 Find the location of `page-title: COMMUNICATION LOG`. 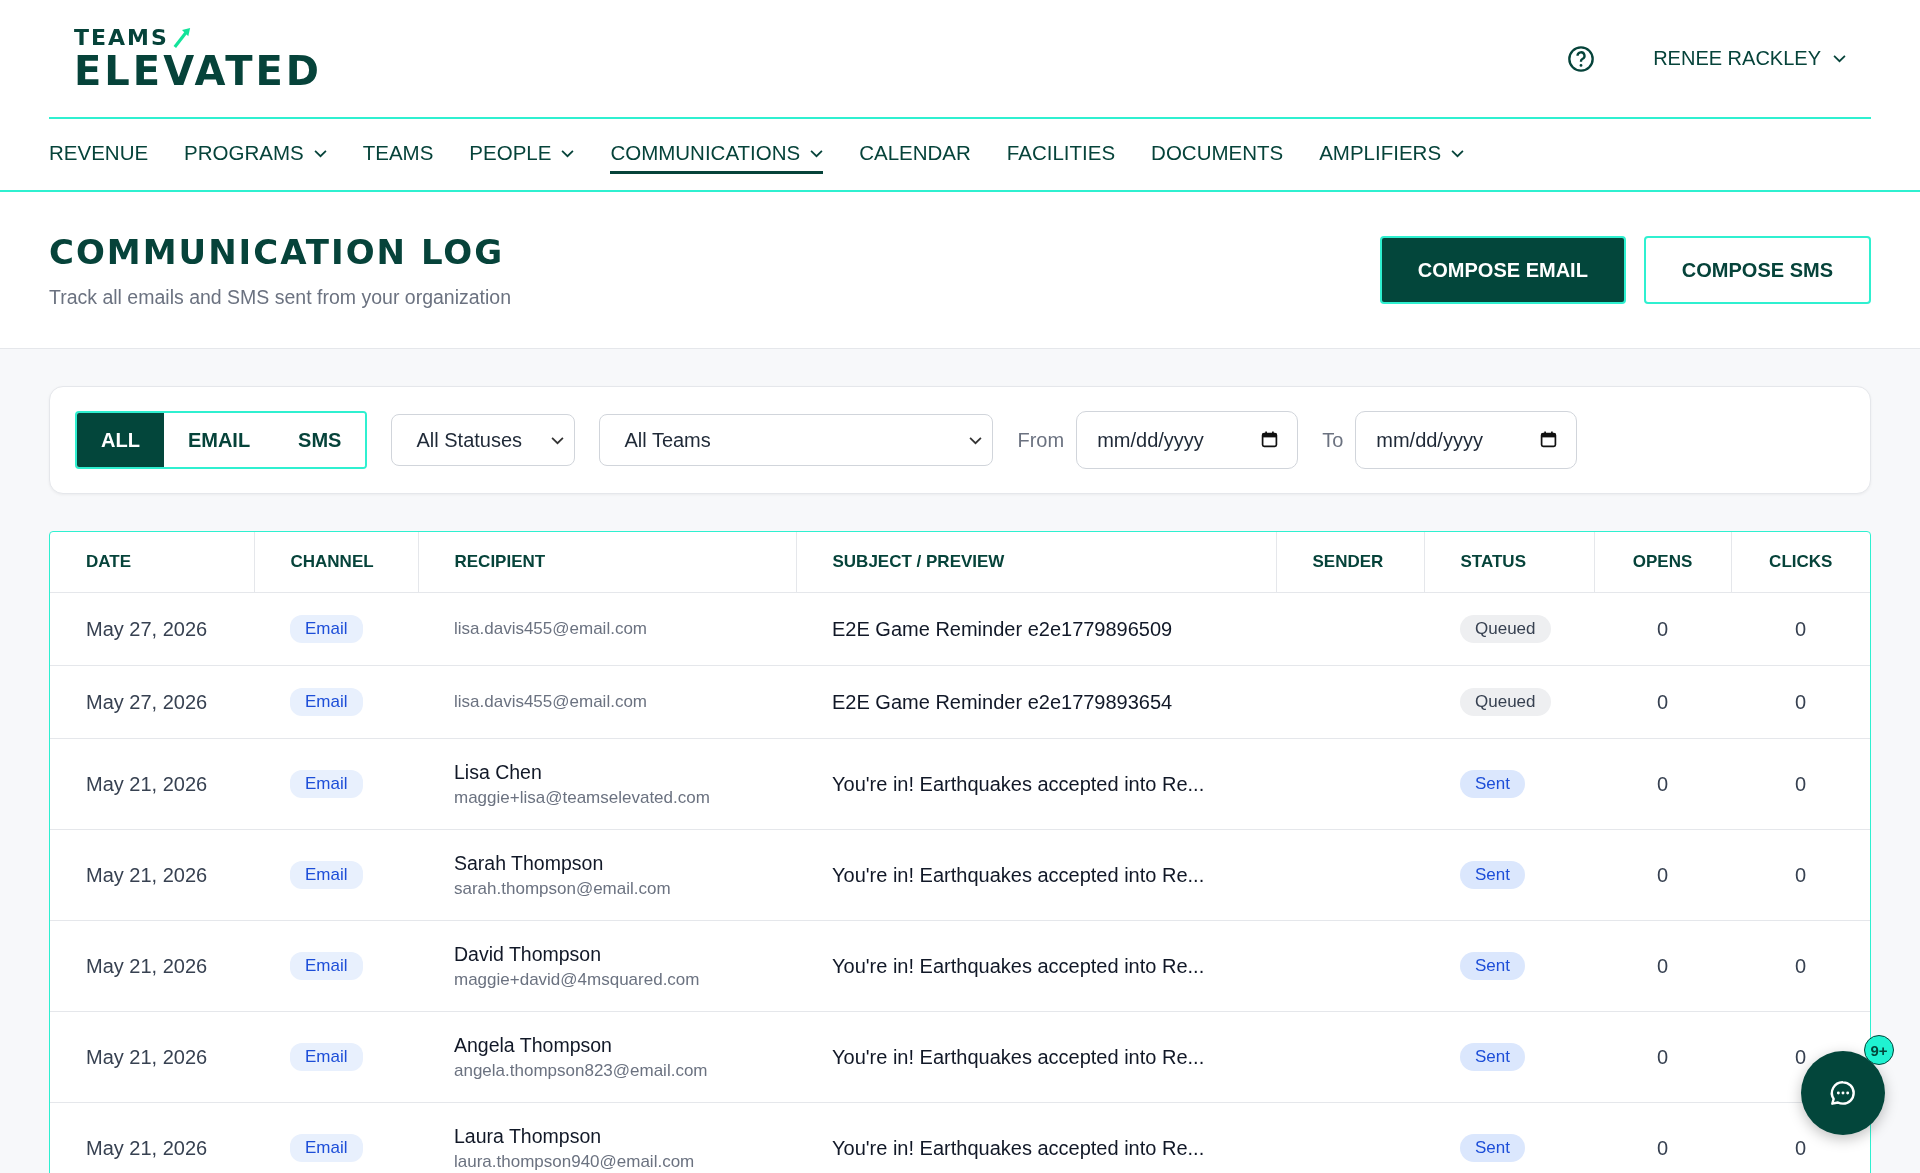

page-title: COMMUNICATION LOG is located at coordinates (277, 251).